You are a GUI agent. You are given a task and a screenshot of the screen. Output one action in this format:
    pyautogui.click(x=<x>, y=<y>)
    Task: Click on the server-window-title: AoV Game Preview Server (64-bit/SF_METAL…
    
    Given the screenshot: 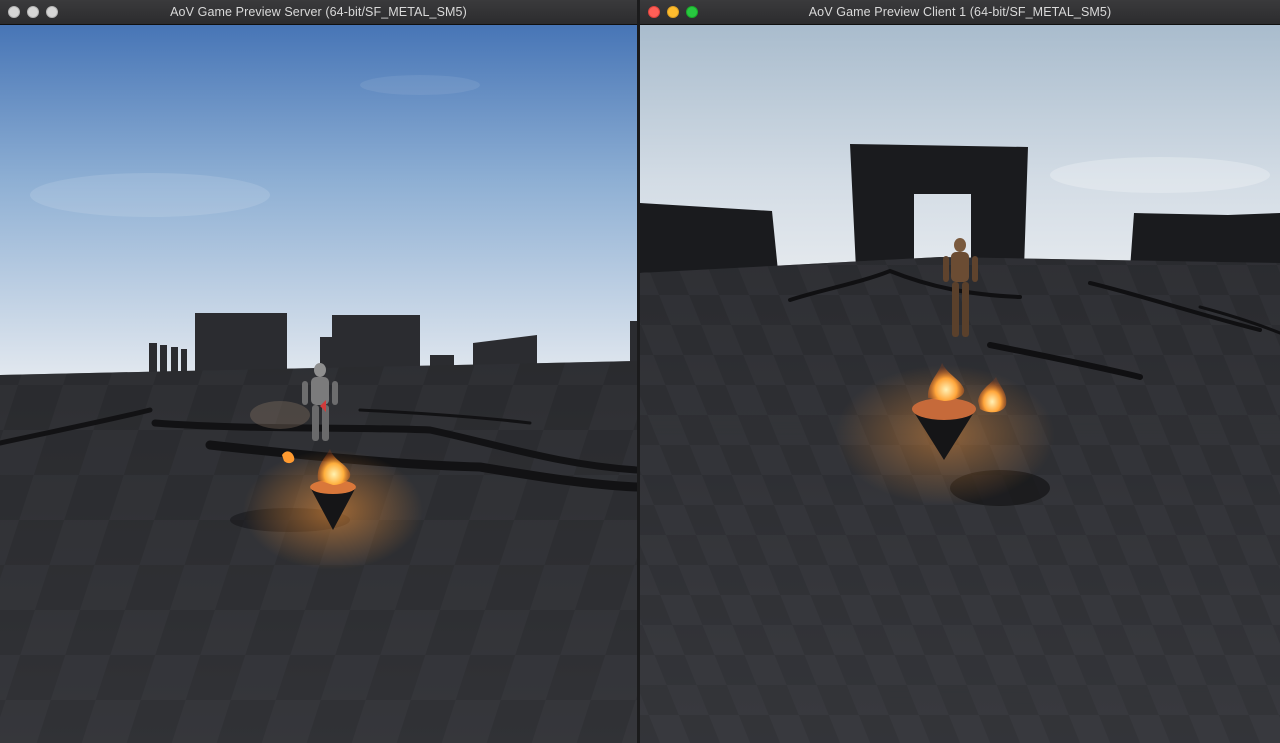 What is the action you would take?
    pyautogui.click(x=318, y=12)
    